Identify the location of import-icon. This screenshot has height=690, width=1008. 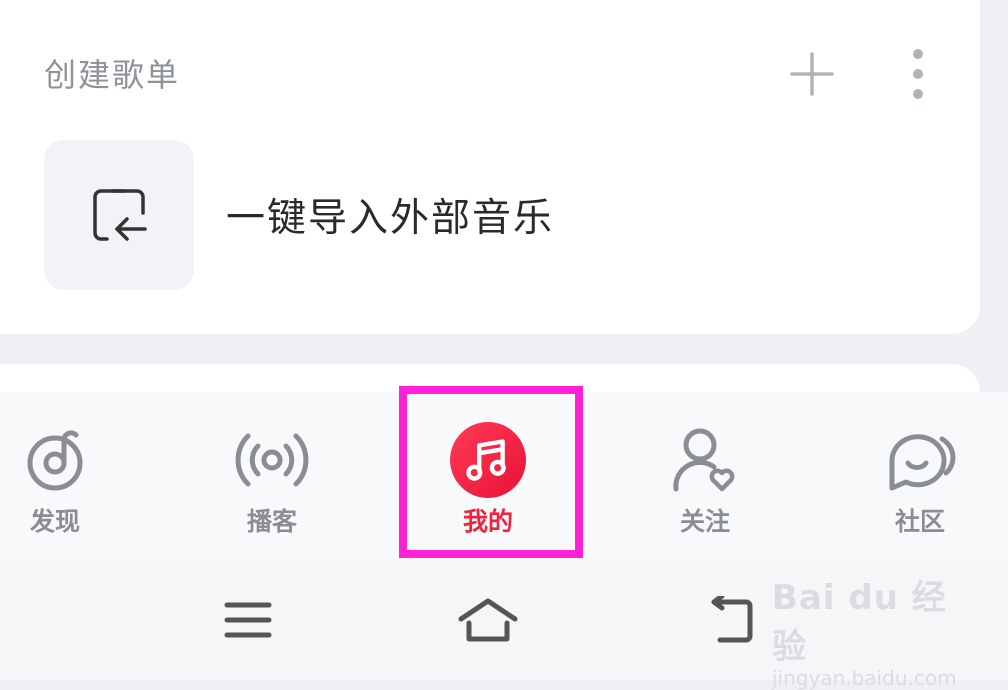
(120, 215).